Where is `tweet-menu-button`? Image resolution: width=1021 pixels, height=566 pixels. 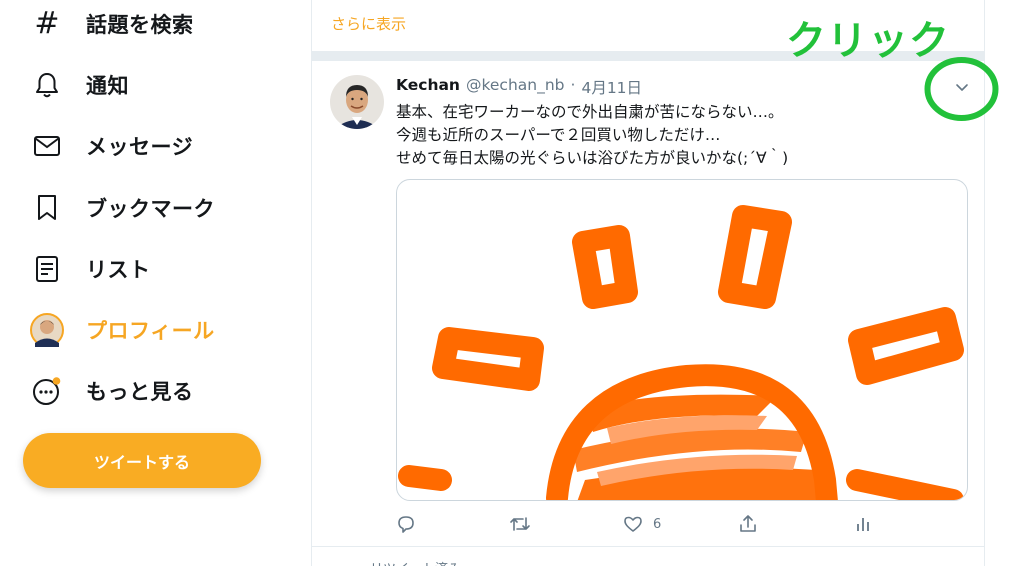
tweet-menu-button is located at coordinates (962, 87).